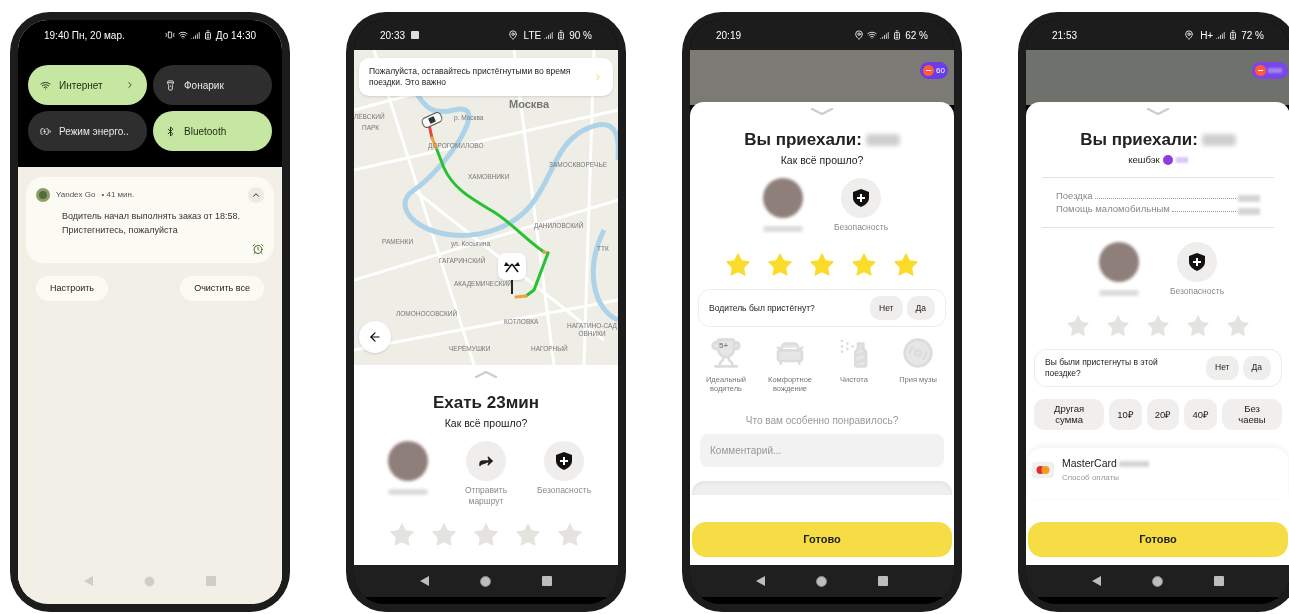 This screenshot has width=1289, height=614. What do you see at coordinates (859, 35) in the screenshot?
I see `location-icon` at bounding box center [859, 35].